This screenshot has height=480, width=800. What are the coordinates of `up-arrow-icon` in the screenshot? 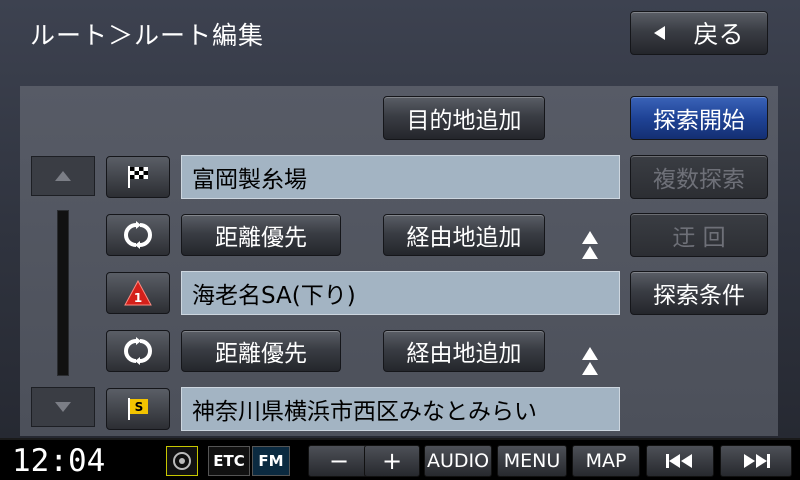 It's located at (63, 176).